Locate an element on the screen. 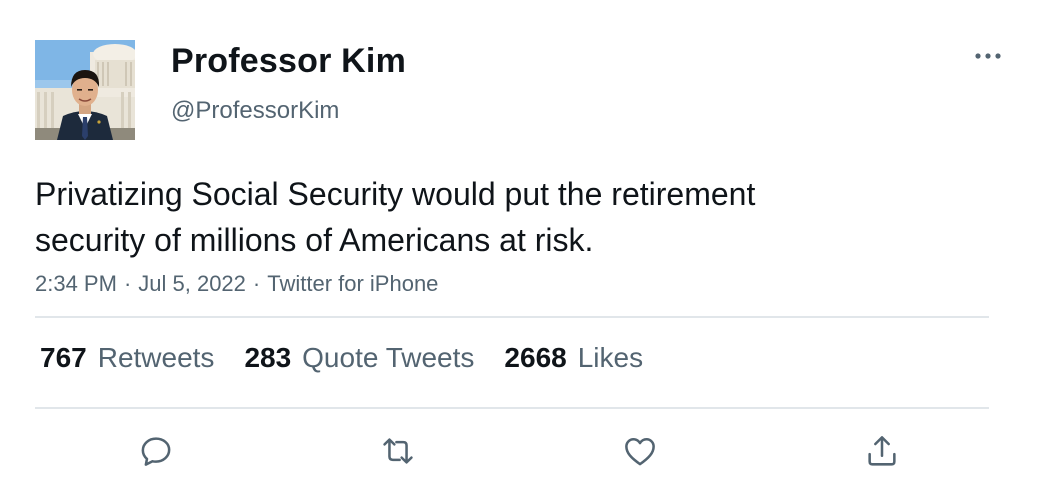 This screenshot has width=1050, height=480. tweet-time: 2:34 PM is located at coordinates (76, 283).